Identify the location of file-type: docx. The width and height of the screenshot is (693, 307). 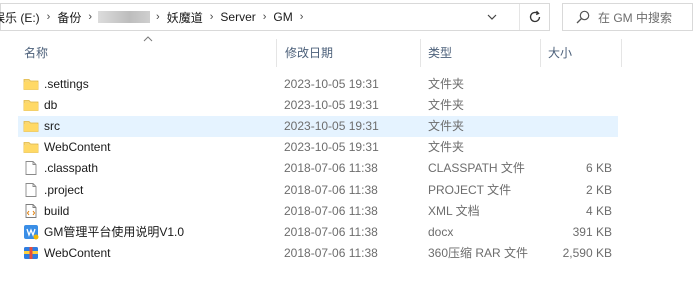
(441, 231).